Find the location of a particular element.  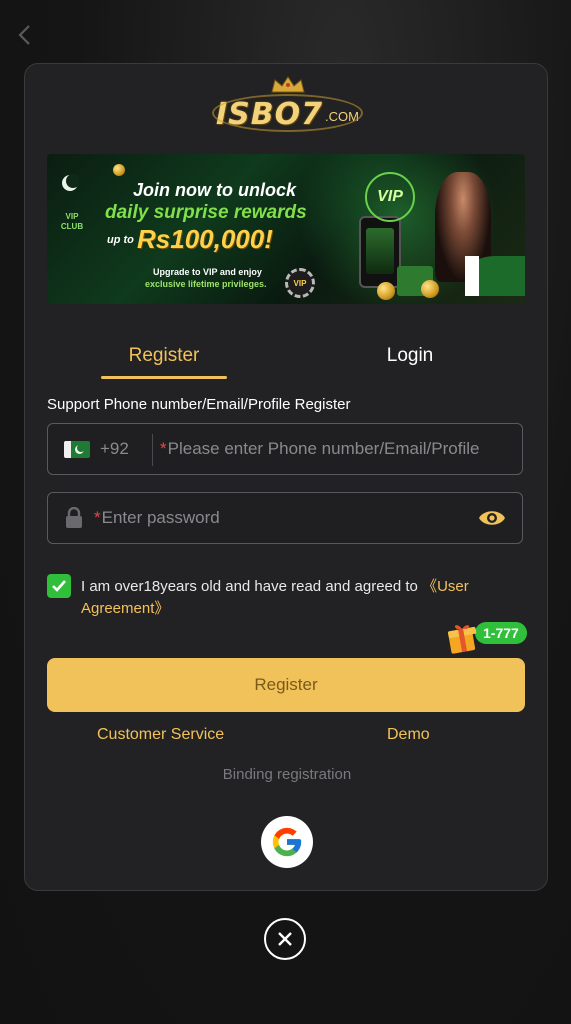

banner-up-to: up to is located at coordinates (120, 240).